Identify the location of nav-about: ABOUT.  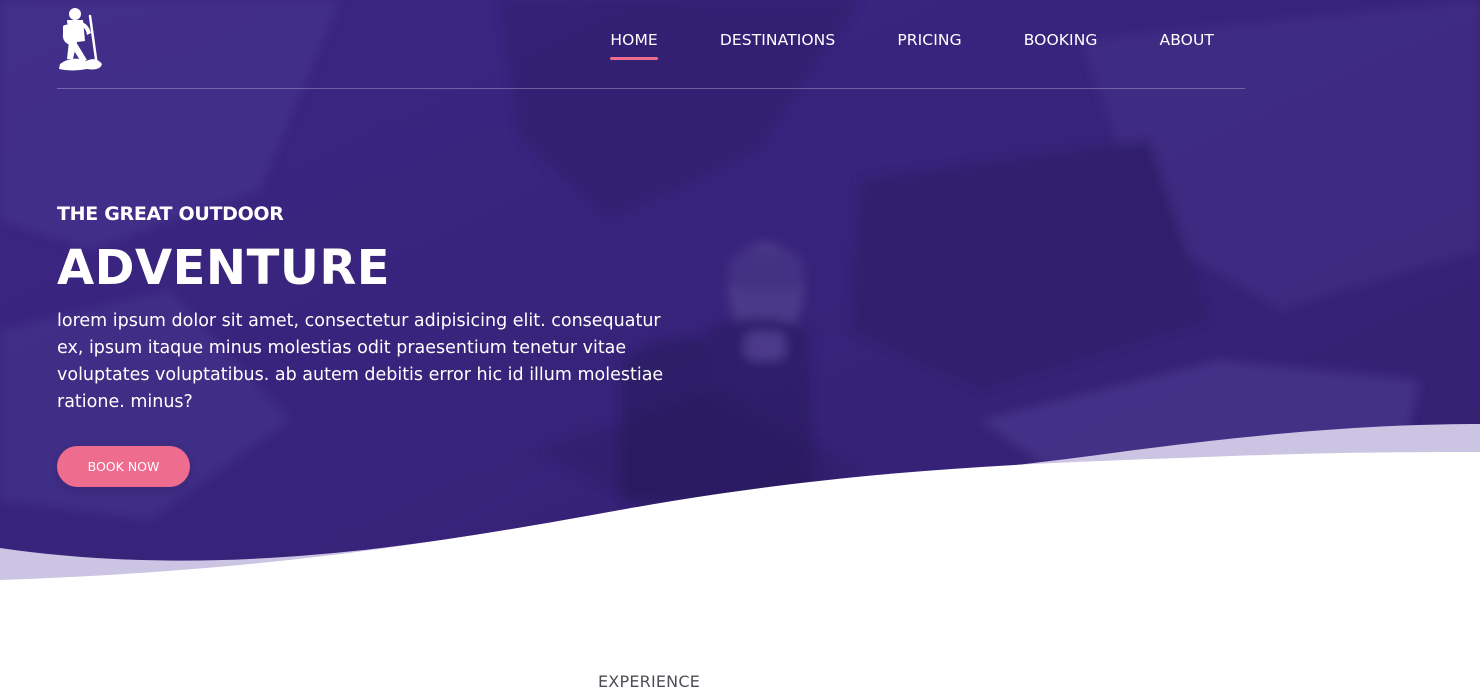
(1187, 45).